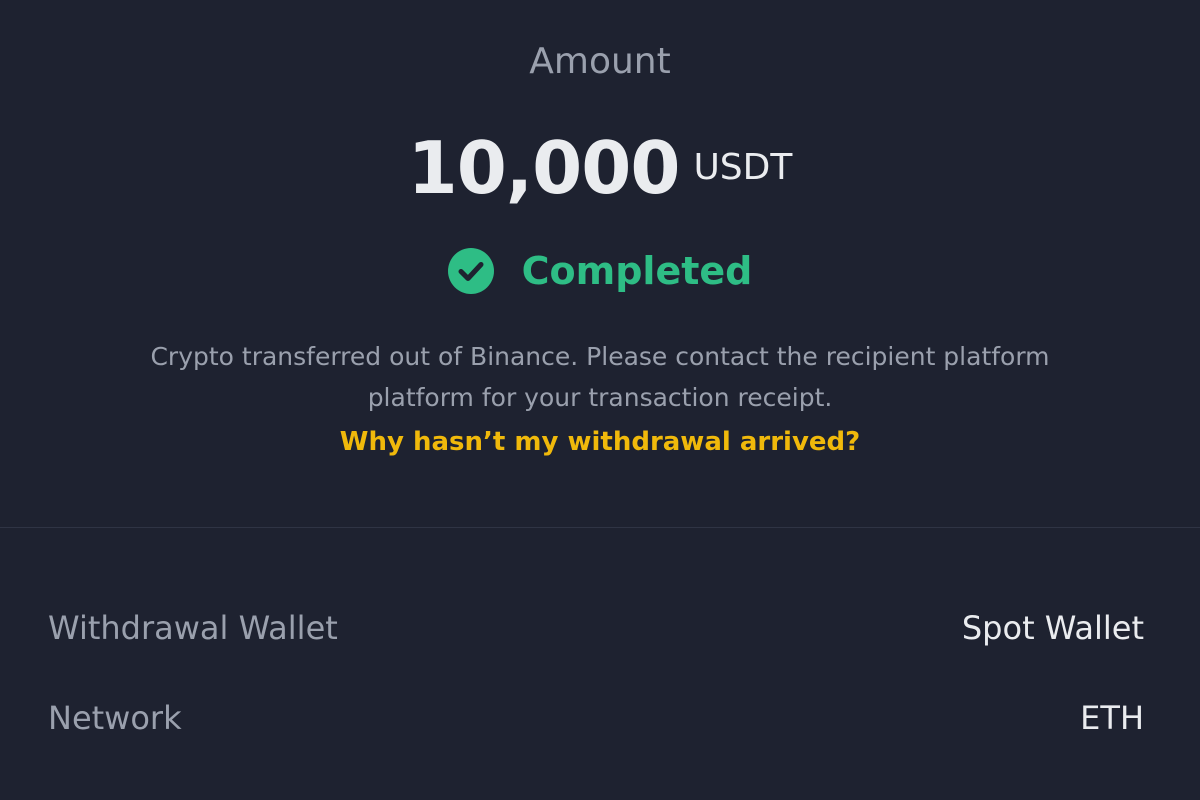 The height and width of the screenshot is (800, 1200). Describe the element at coordinates (544, 168) in the screenshot. I see `amount-value: 10,000` at that location.